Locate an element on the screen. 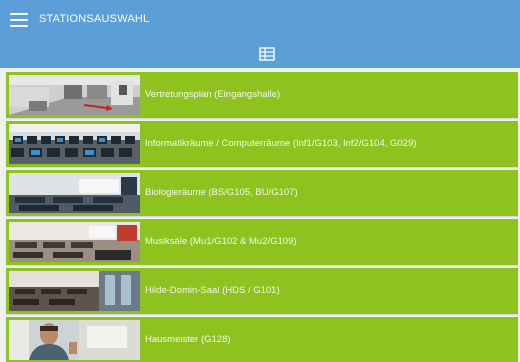 Image resolution: width=520 pixels, height=362 pixels. station-item-biologieraeume: Biologieräume (BS/G105, BU/G107) is located at coordinates (262, 193).